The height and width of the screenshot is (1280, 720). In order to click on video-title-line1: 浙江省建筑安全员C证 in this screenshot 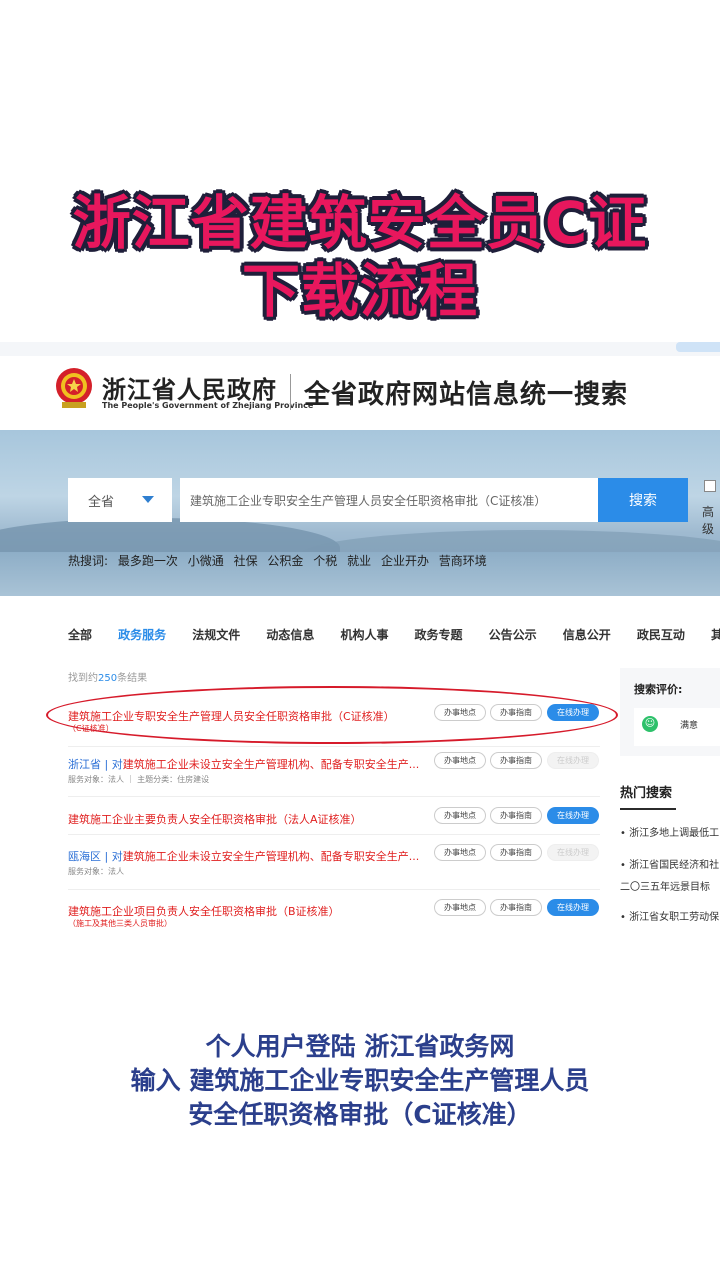, I will do `click(360, 223)`.